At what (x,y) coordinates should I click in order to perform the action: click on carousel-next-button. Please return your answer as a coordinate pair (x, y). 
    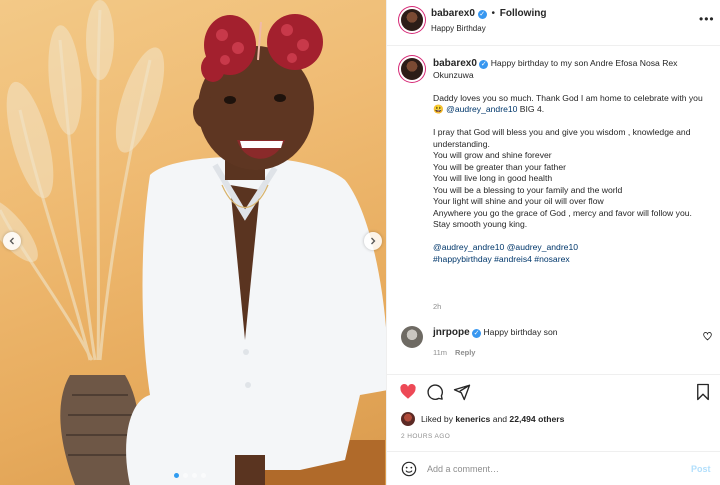
    Looking at the image, I should click on (373, 241).